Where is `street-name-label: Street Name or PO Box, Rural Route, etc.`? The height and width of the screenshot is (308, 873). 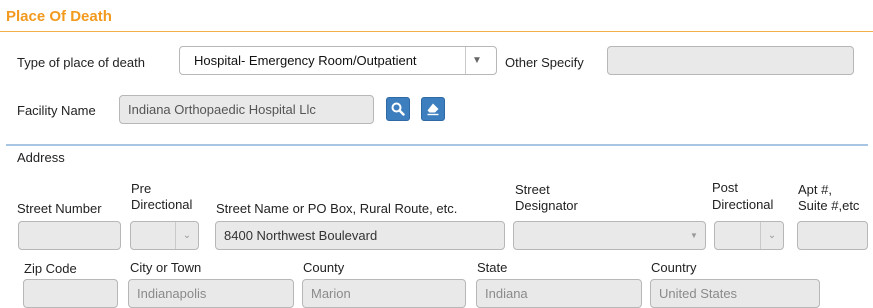
street-name-label: Street Name or PO Box, Rural Route, etc. is located at coordinates (337, 208).